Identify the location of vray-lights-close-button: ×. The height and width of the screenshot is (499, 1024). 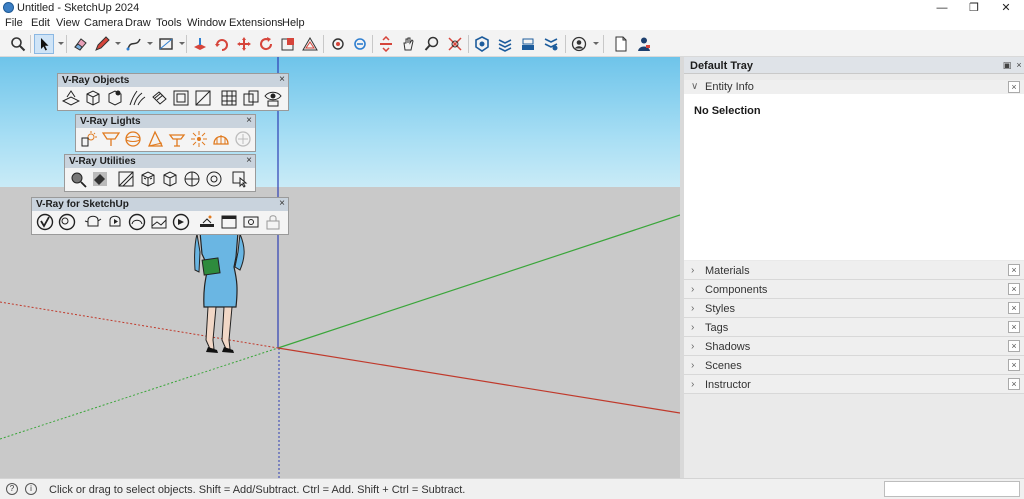
(249, 120).